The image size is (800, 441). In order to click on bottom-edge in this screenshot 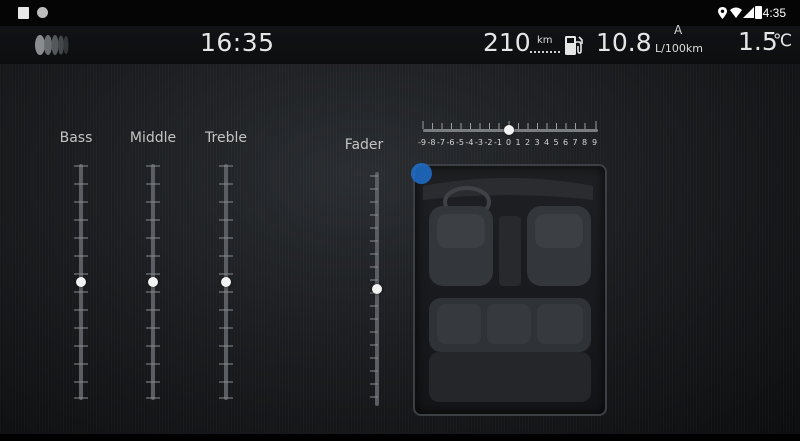, I will do `click(400, 437)`.